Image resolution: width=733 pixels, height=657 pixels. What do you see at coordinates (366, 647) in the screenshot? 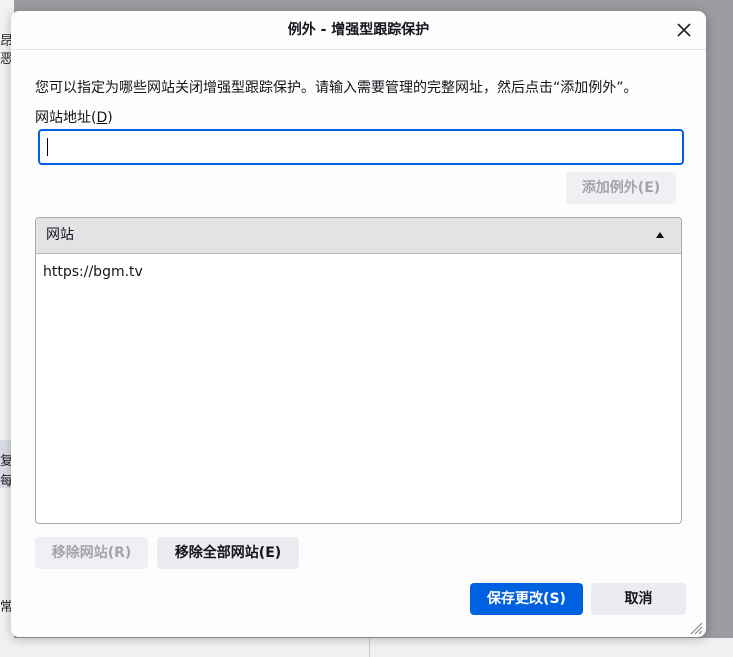
I see `background-bottom-strip` at bounding box center [366, 647].